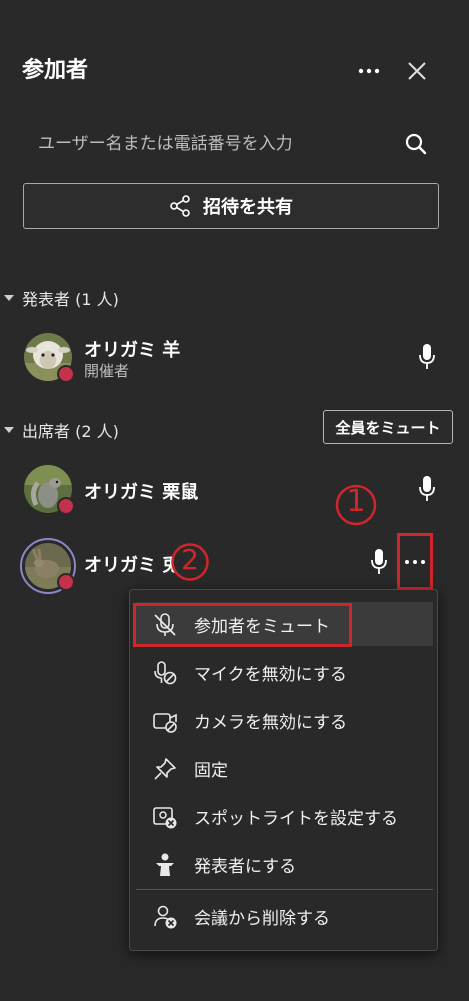  I want to click on menu-item-label: 参加者をミュート, so click(262, 626).